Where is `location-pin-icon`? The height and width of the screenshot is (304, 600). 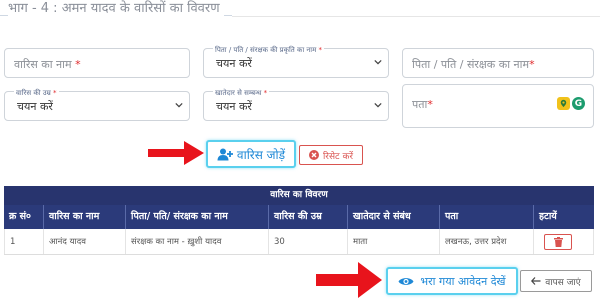 location-pin-icon is located at coordinates (563, 103).